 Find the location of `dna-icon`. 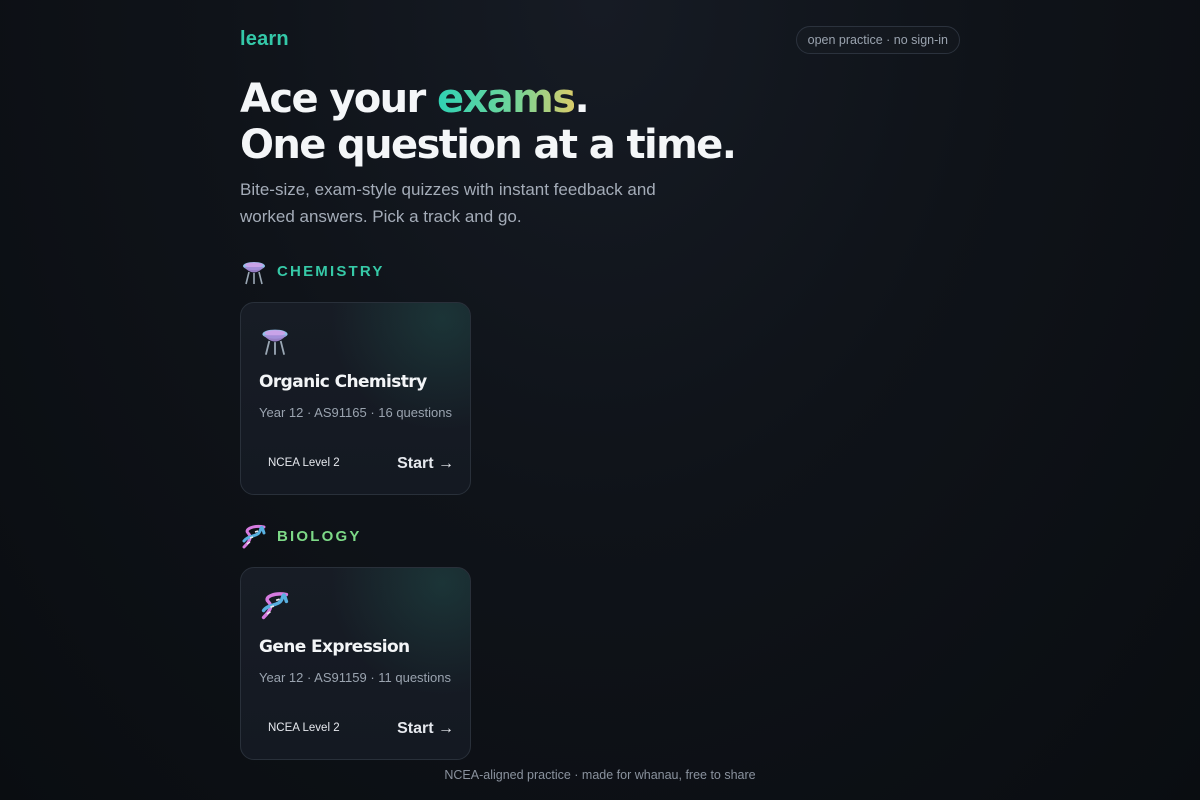

dna-icon is located at coordinates (275, 606).